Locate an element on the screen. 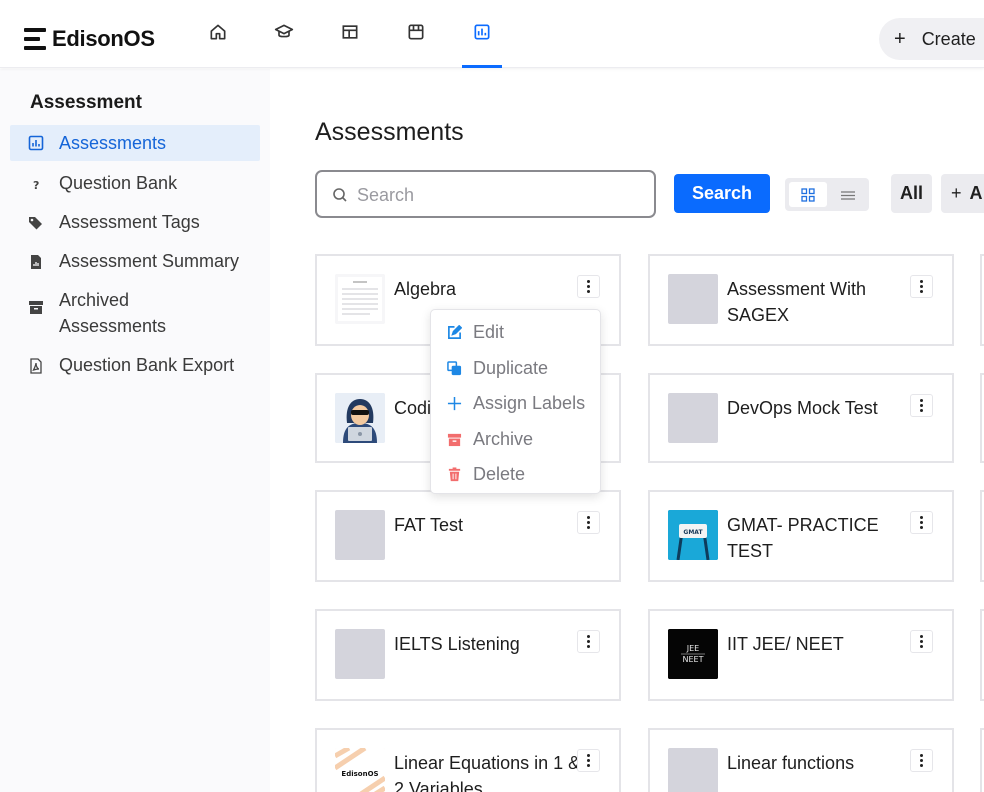 This screenshot has width=984, height=792. sidebar-item-assessments: Assessments is located at coordinates (135, 143).